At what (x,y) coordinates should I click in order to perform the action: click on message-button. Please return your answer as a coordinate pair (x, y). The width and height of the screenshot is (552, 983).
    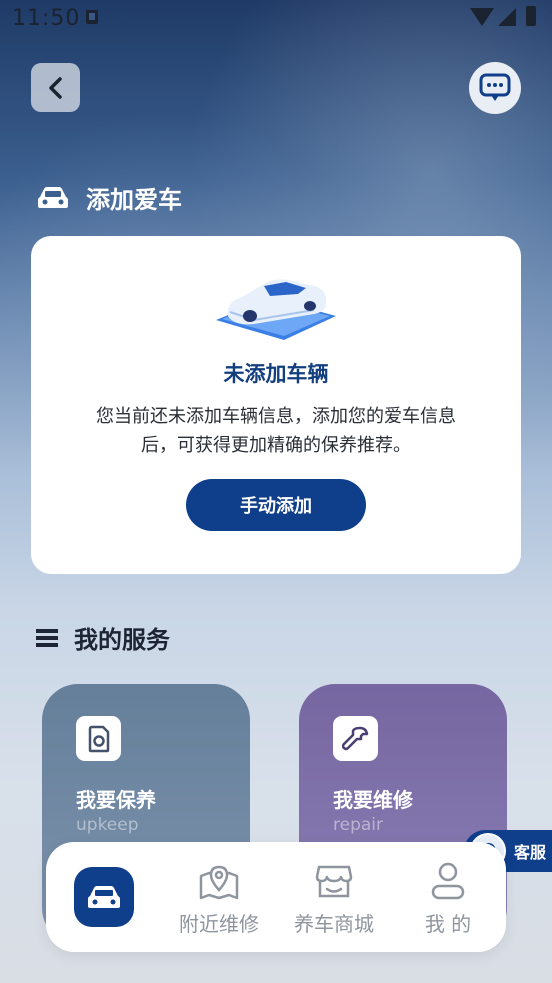
    Looking at the image, I should click on (495, 88).